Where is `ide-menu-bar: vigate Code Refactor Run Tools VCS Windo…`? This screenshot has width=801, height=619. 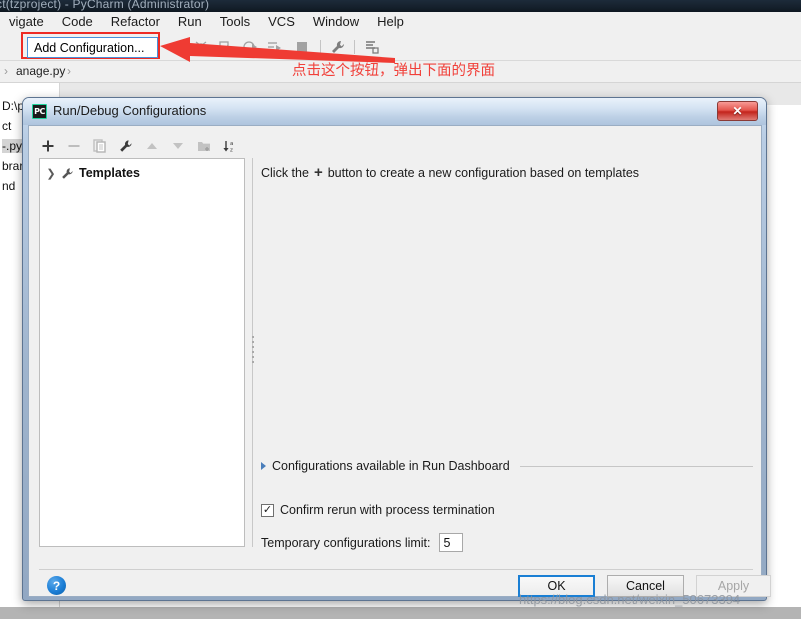 ide-menu-bar: vigate Code Refactor Run Tools VCS Windo… is located at coordinates (400, 22).